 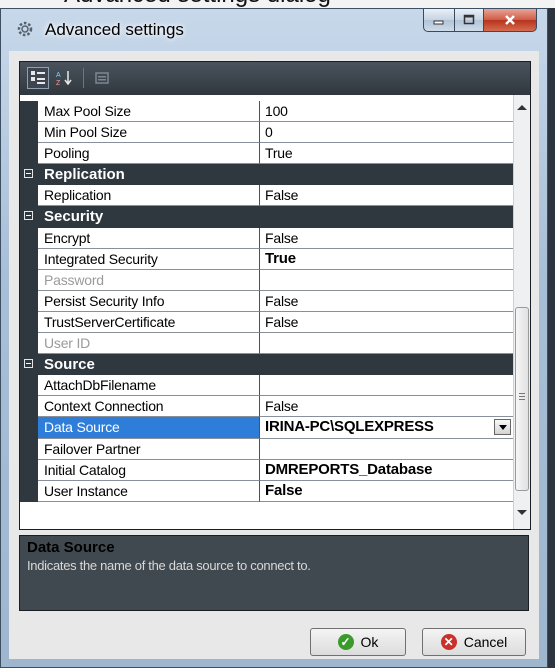 I want to click on svg-text: Z, so click(x=58, y=83).